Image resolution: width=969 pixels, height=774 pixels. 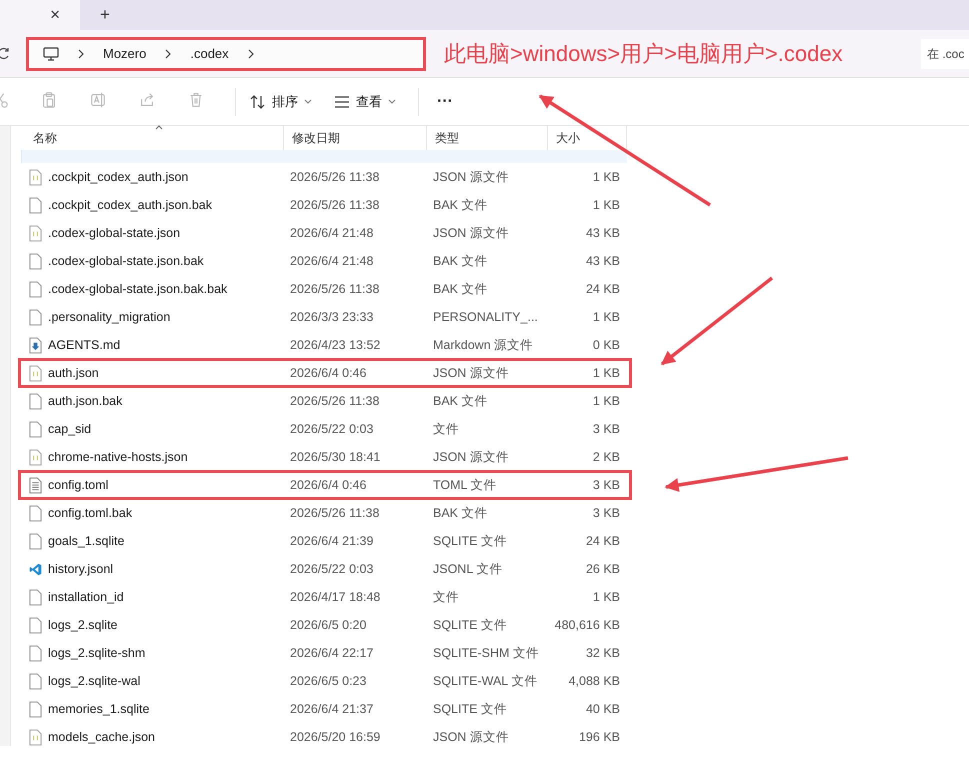 I want to click on file-name: .codex-global-state.json, so click(x=114, y=233).